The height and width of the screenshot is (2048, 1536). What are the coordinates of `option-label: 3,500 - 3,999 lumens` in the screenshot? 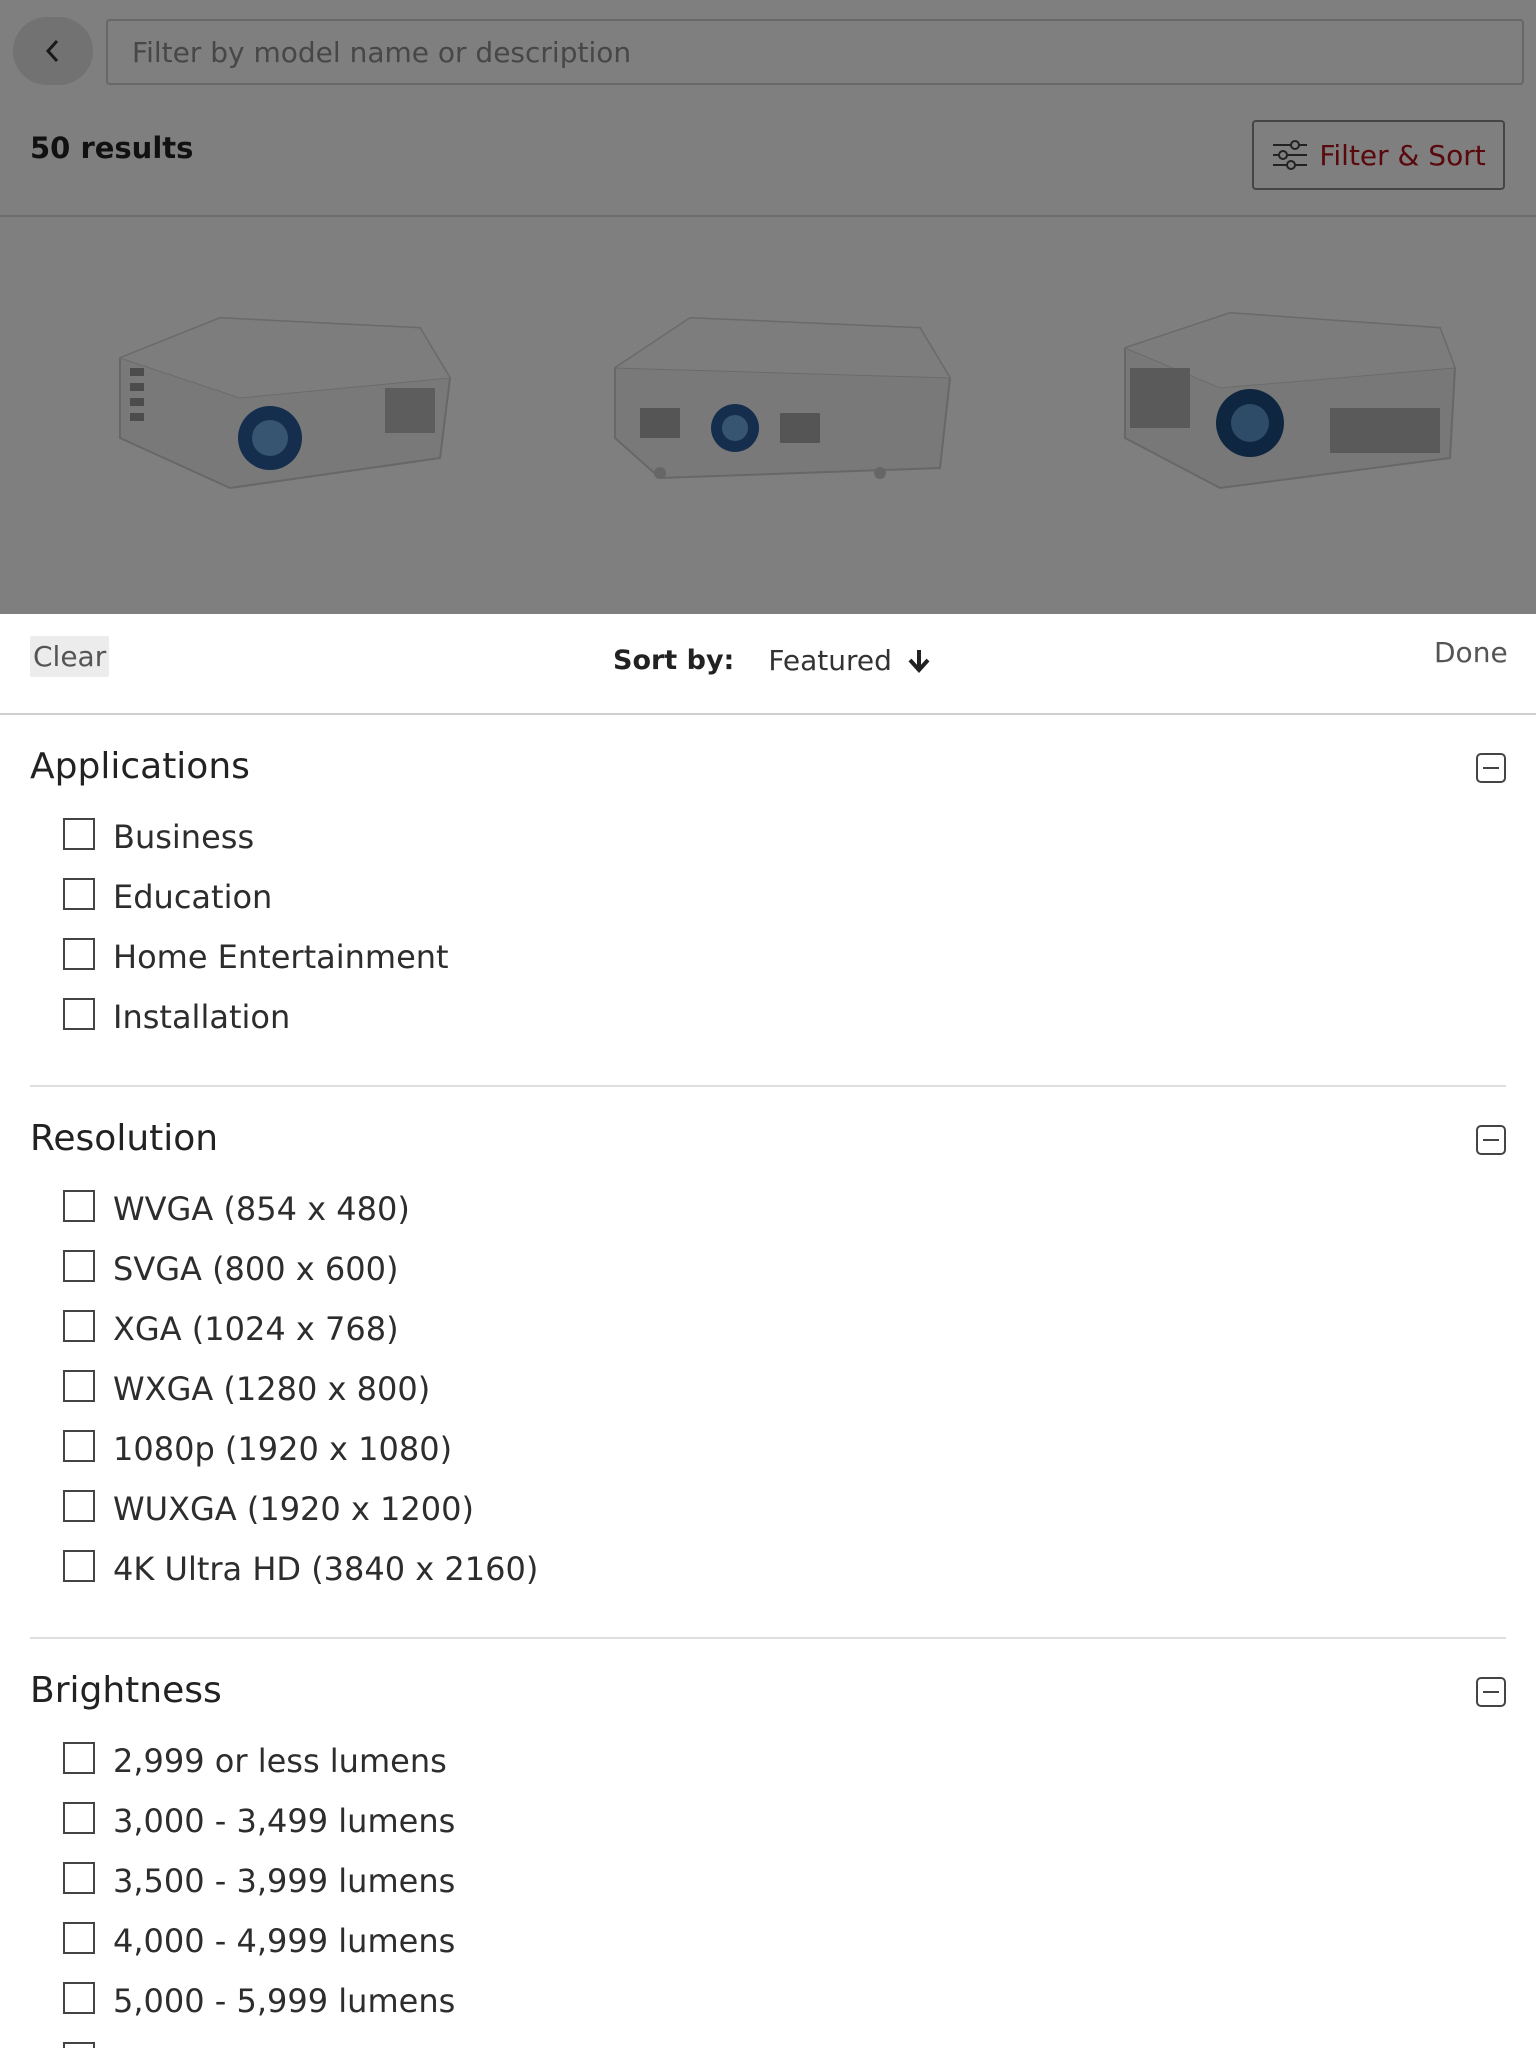 It's located at (284, 1881).